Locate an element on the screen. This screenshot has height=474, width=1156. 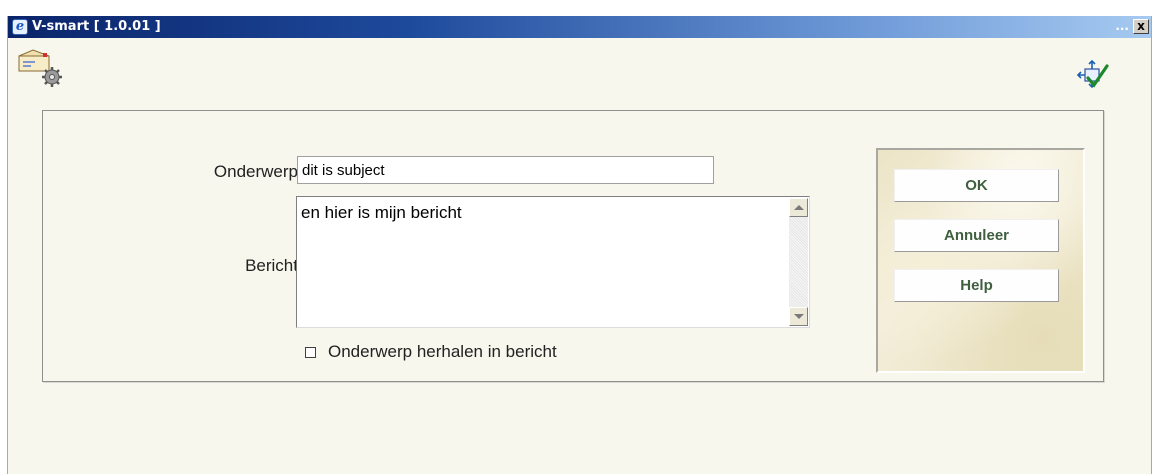
message-text: en hier is mijn bericht is located at coordinates (381, 212).